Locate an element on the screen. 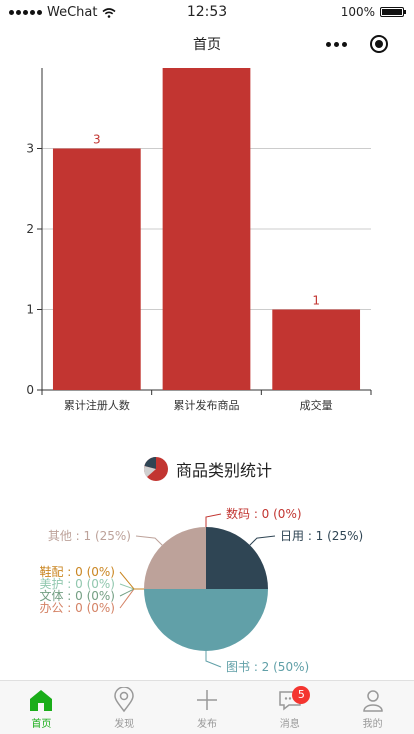  battery-icon is located at coordinates (393, 12).